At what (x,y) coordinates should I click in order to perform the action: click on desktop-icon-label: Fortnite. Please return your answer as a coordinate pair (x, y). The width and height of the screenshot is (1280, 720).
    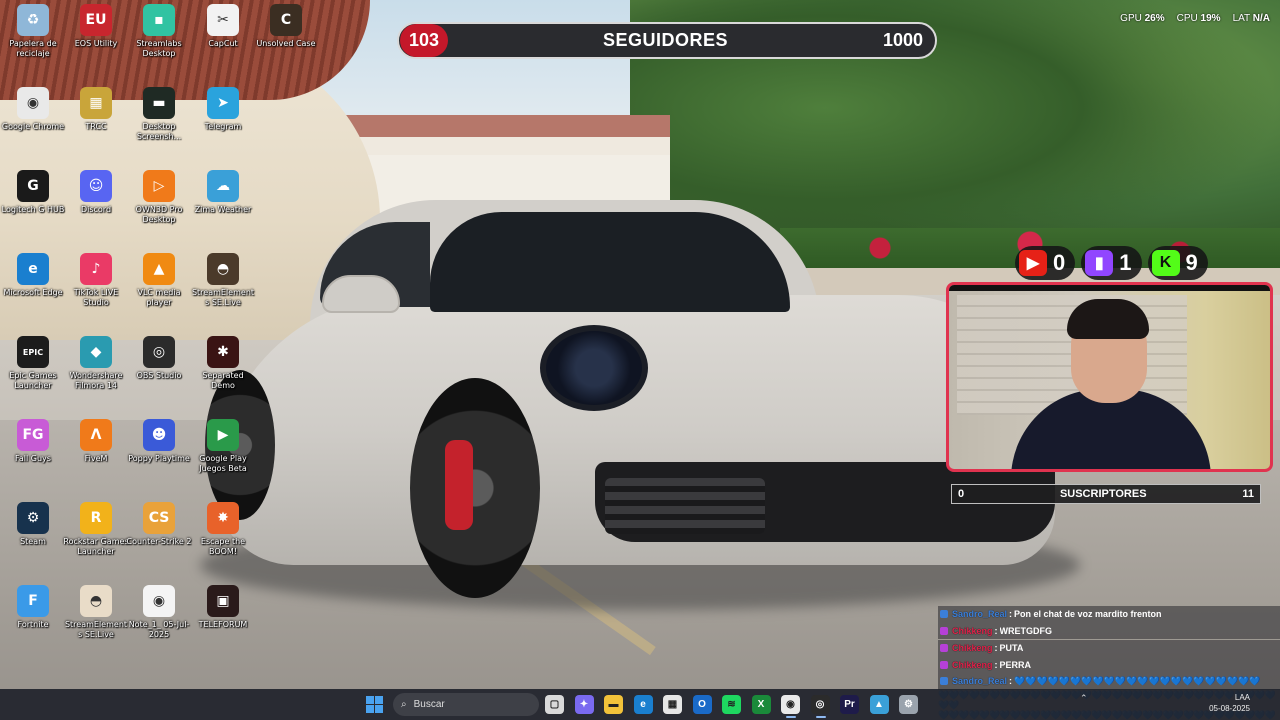
    Looking at the image, I should click on (33, 624).